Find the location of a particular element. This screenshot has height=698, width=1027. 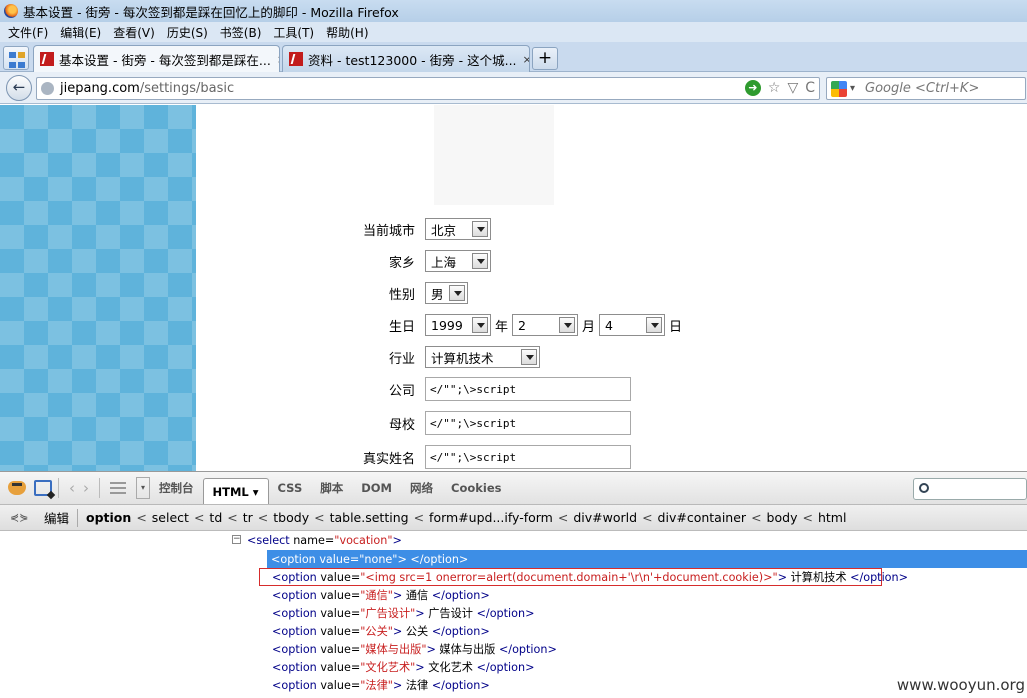

city-select: 北京 is located at coordinates (458, 229).